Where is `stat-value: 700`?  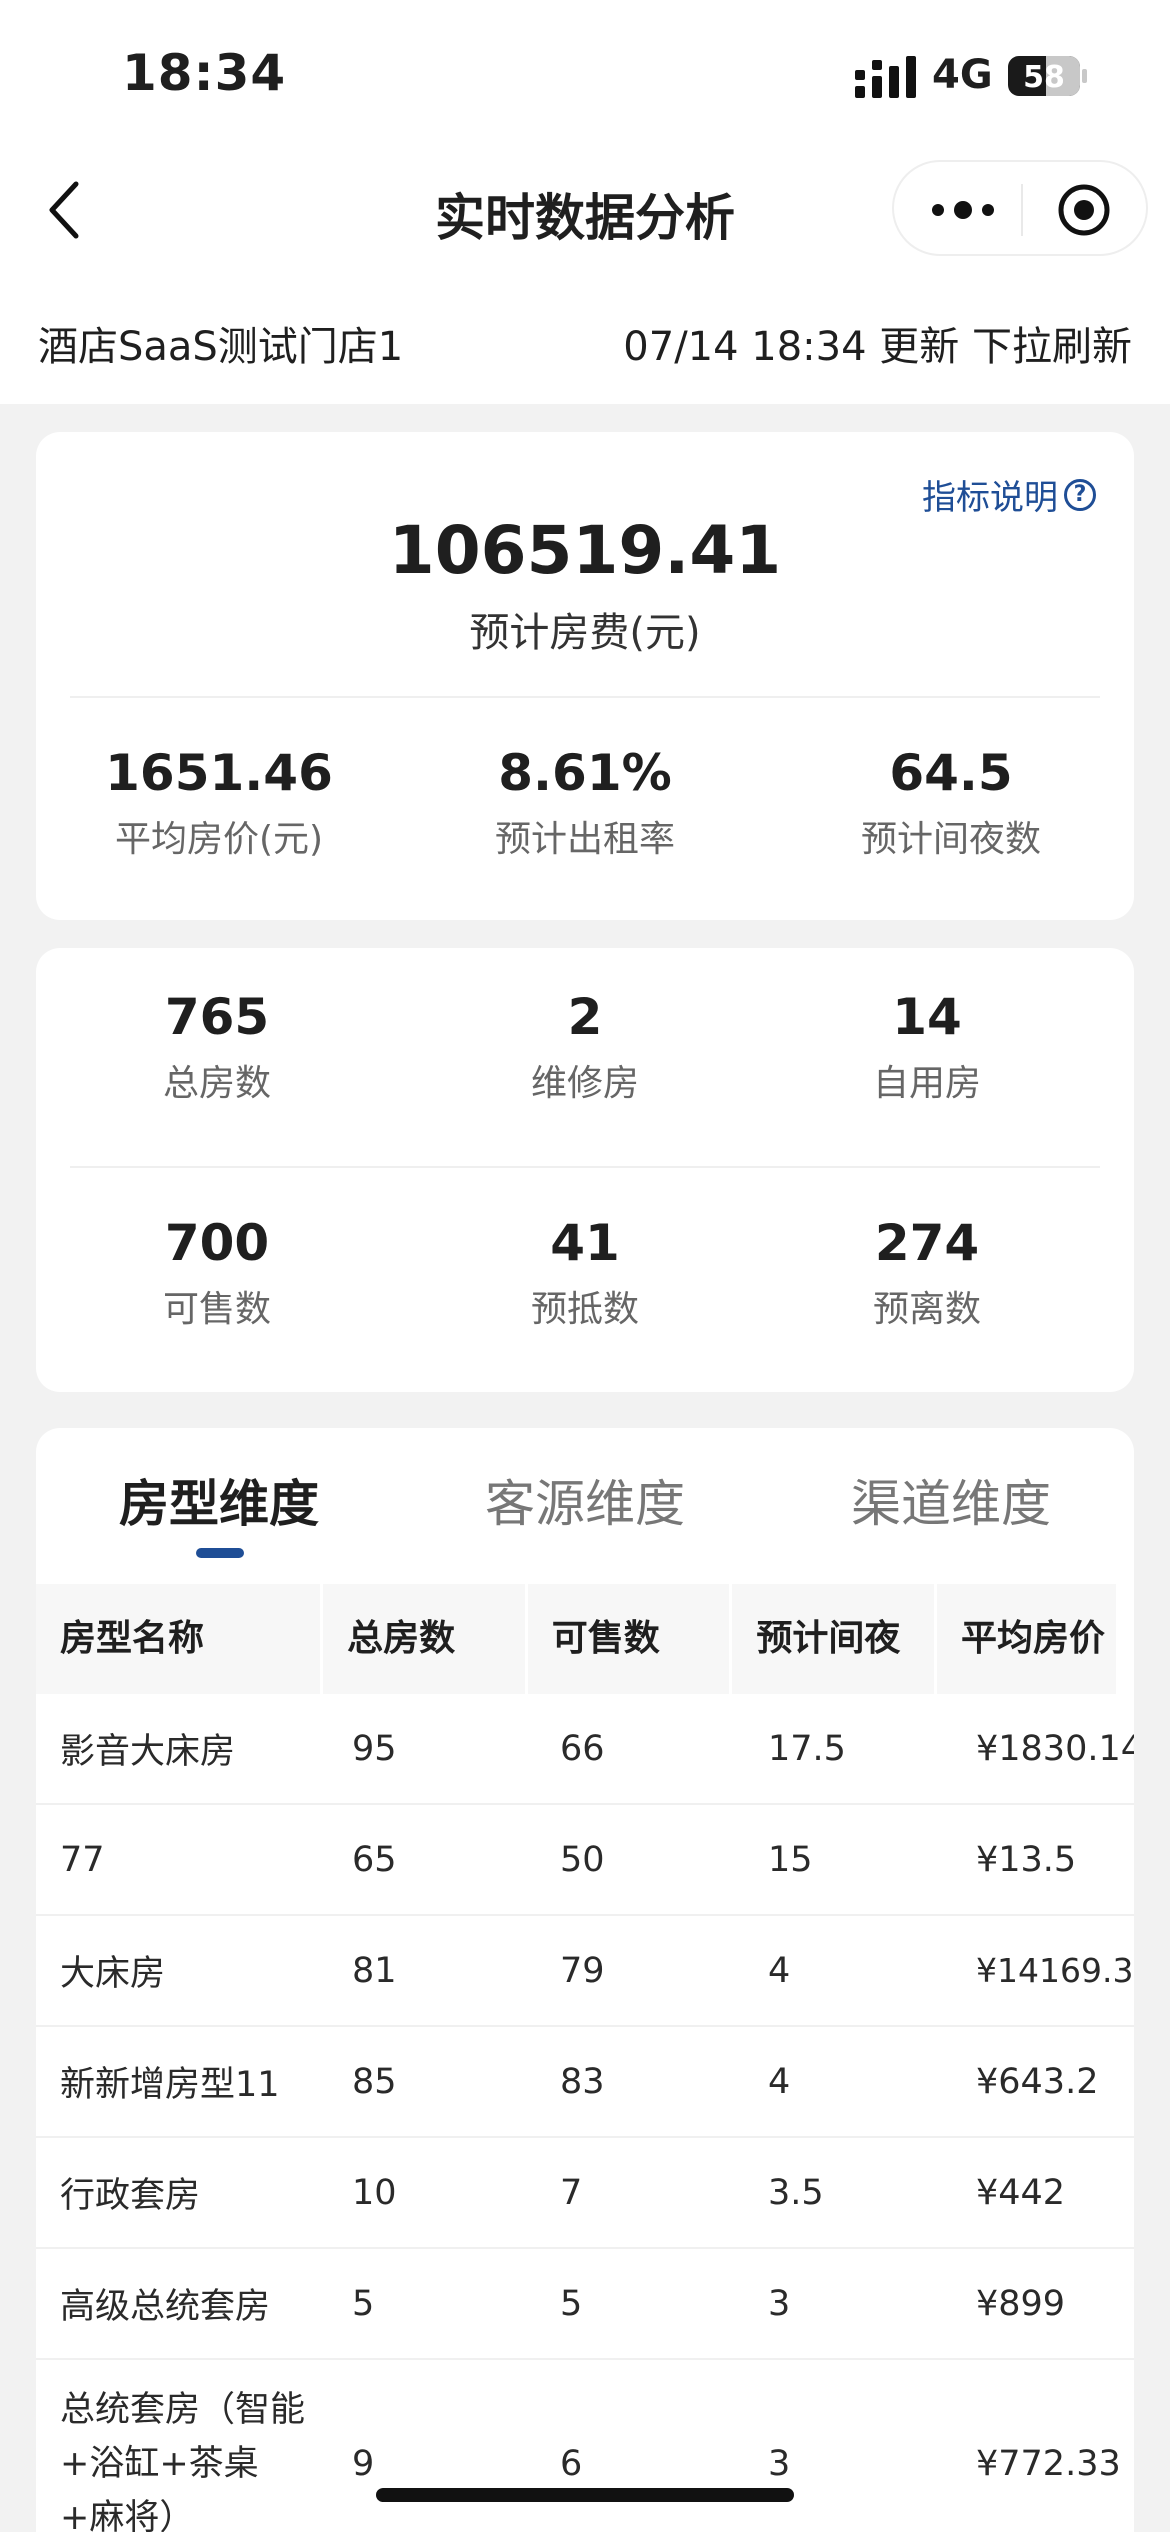 stat-value: 700 is located at coordinates (217, 1243).